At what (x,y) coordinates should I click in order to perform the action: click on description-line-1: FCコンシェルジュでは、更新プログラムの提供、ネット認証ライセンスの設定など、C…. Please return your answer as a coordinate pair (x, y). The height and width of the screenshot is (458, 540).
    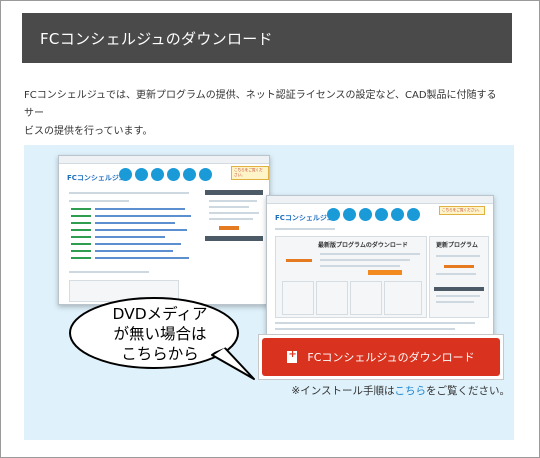
    Looking at the image, I should click on (260, 104).